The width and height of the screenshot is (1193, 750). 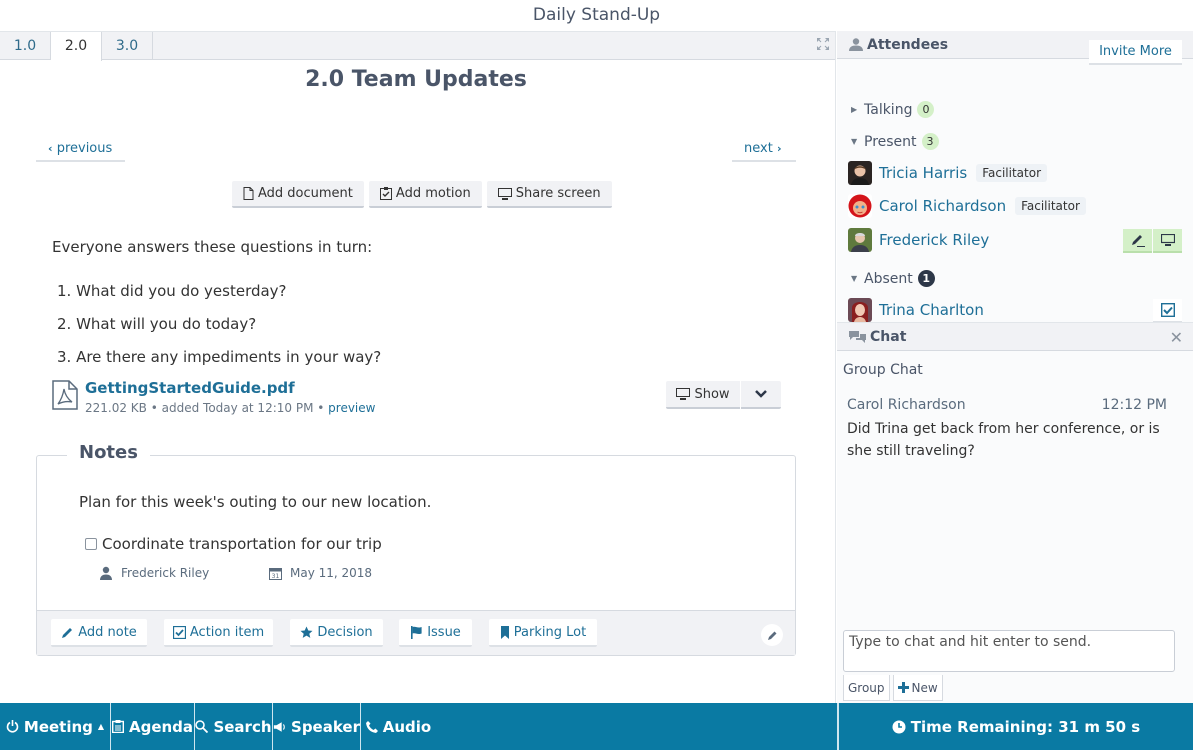 What do you see at coordinates (883, 370) in the screenshot?
I see `chat-group-title: Group Chat` at bounding box center [883, 370].